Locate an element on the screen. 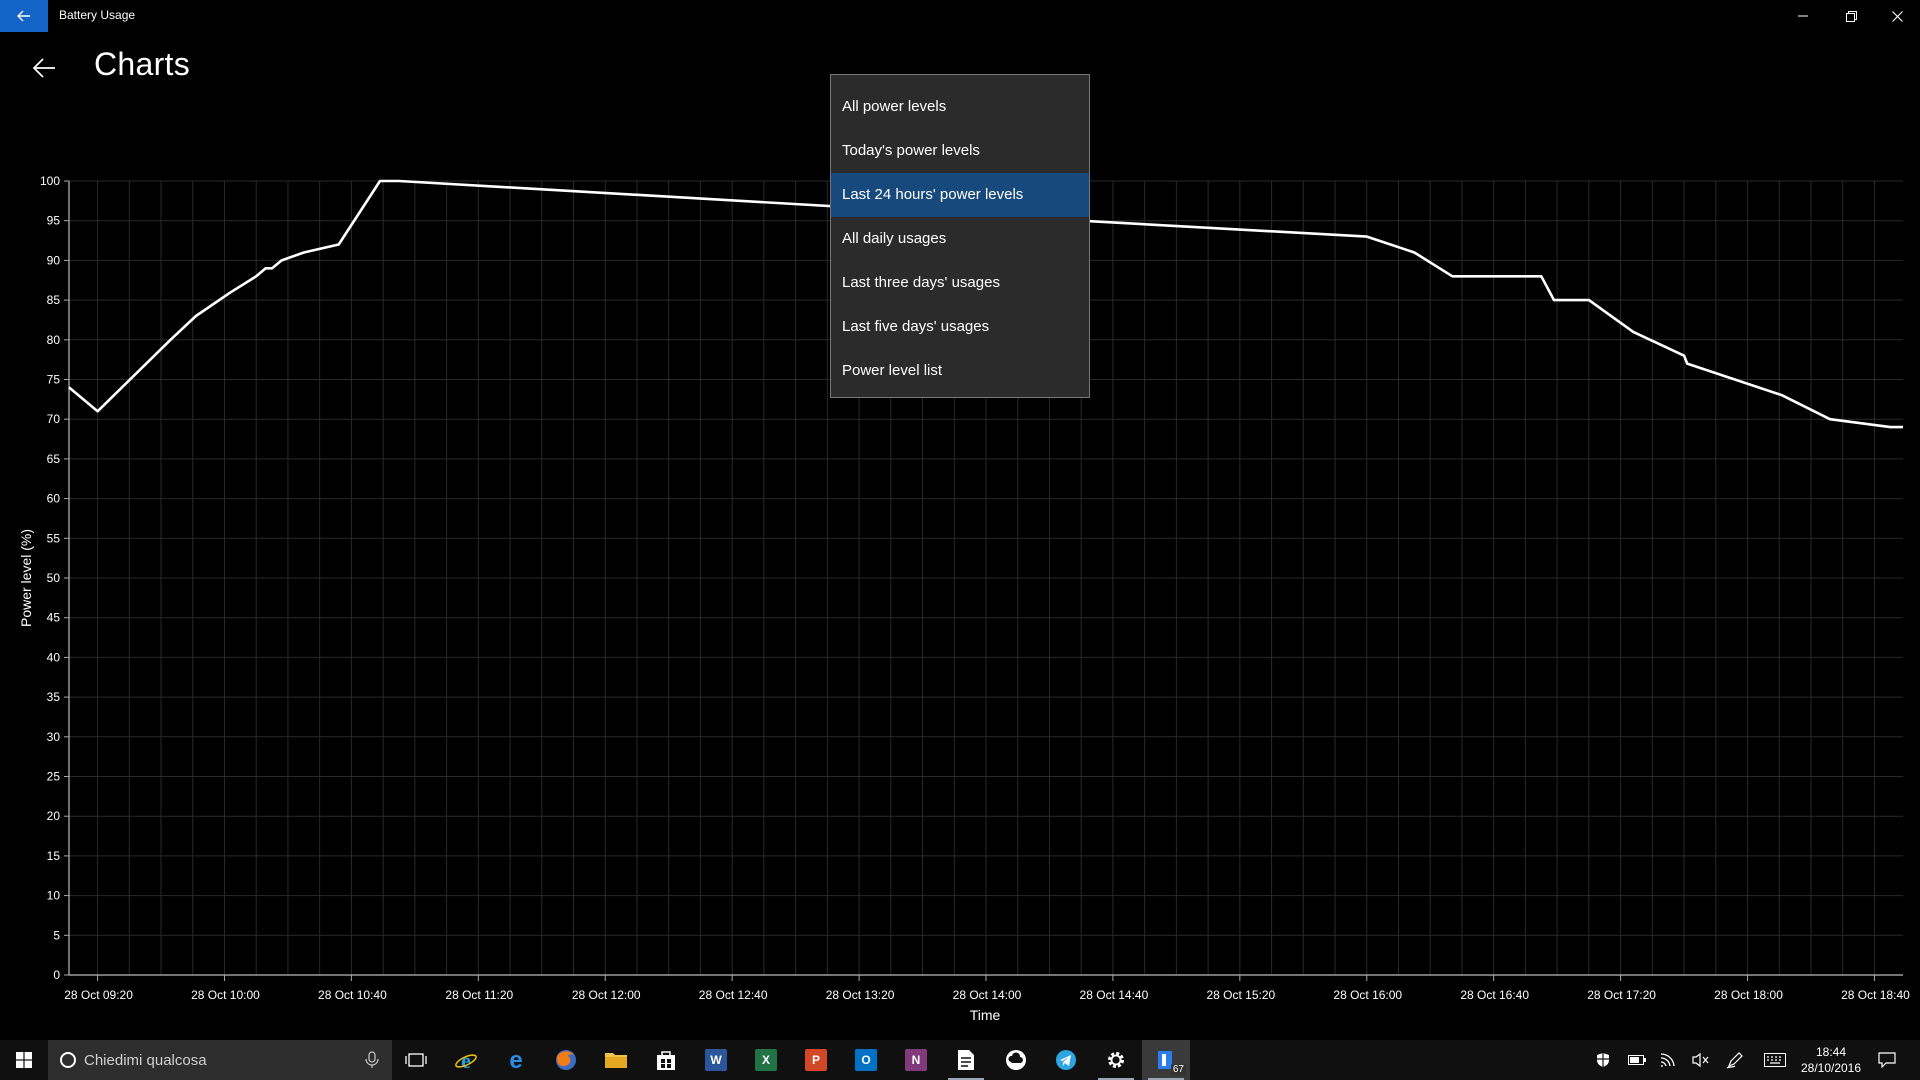  action-center-button is located at coordinates (1887, 1060).